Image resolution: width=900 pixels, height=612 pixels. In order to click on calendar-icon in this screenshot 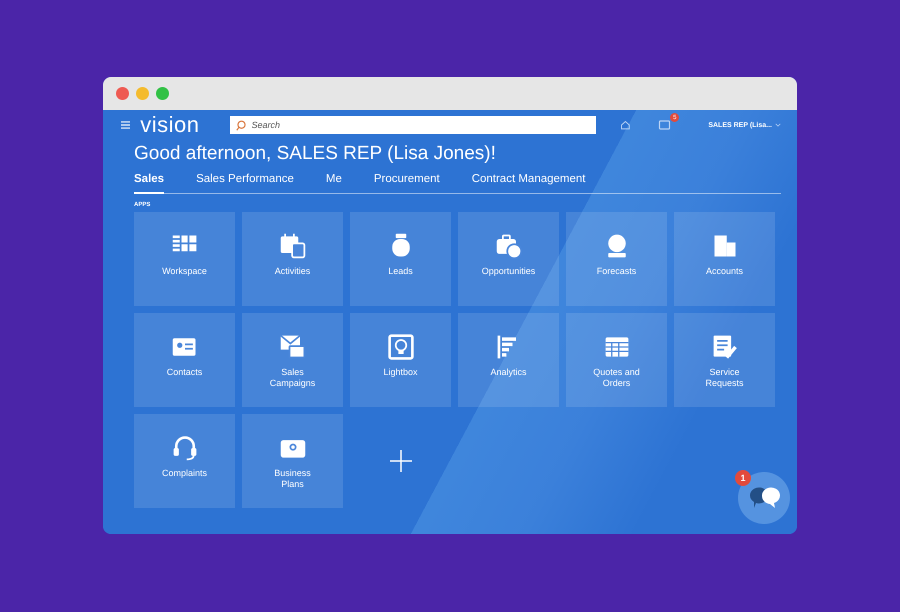, I will do `click(292, 246)`.